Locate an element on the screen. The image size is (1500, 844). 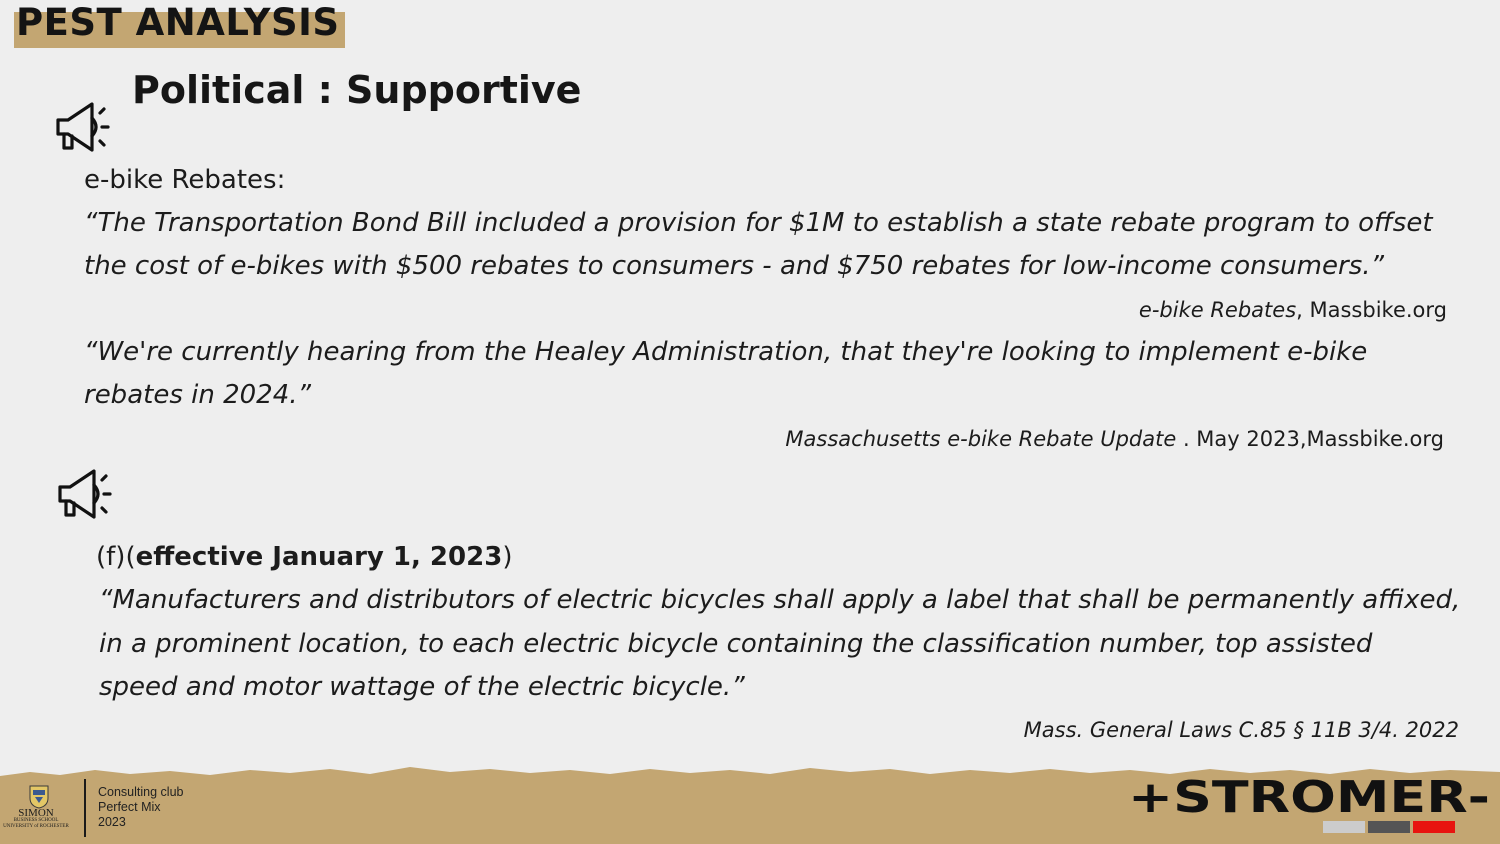
org-line2: Perfect Mix is located at coordinates (129, 807).